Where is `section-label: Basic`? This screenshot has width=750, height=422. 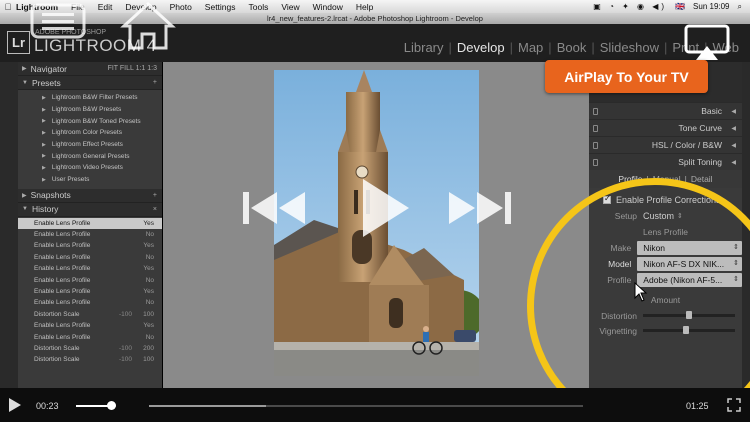
section-label: Basic is located at coordinates (711, 111).